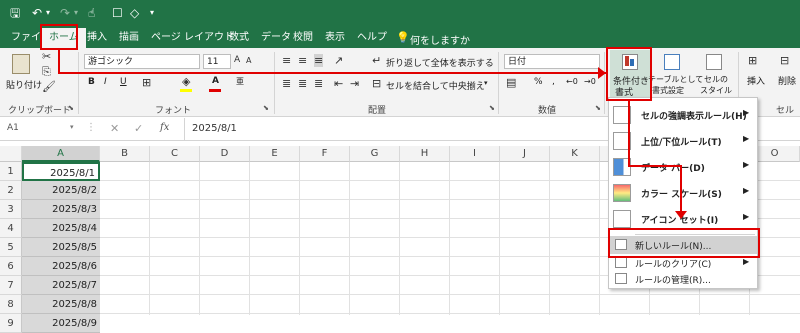  I want to click on underline-button: U, so click(123, 82).